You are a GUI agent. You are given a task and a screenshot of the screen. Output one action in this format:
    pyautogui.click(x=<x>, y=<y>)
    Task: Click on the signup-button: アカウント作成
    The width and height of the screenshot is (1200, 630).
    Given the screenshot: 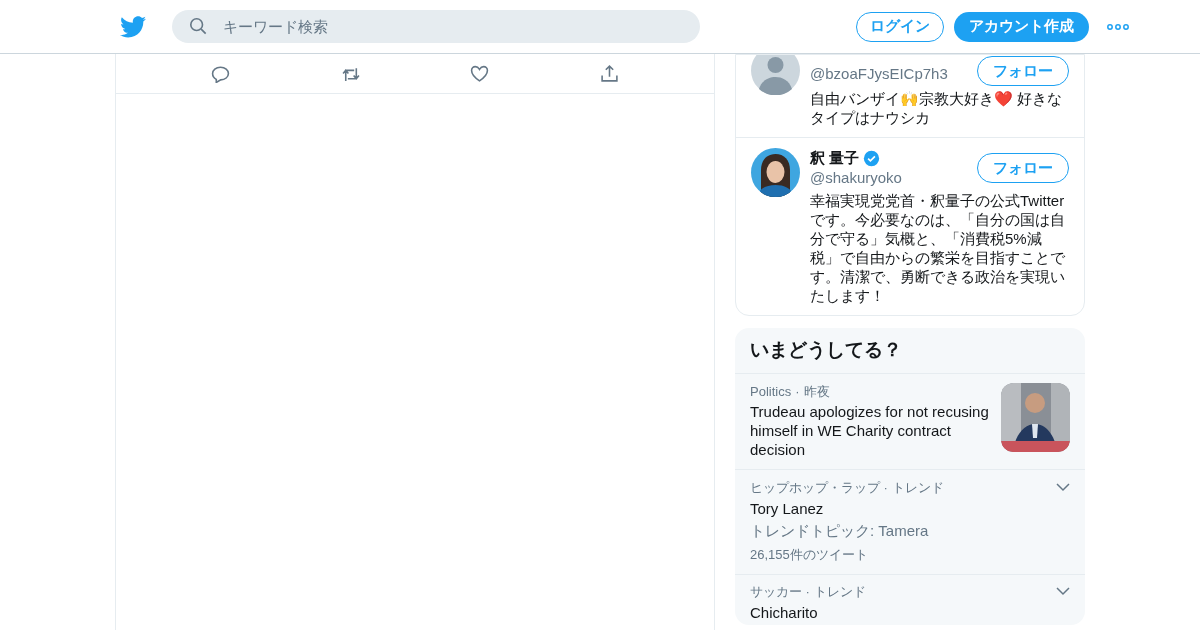 What is the action you would take?
    pyautogui.click(x=1021, y=26)
    